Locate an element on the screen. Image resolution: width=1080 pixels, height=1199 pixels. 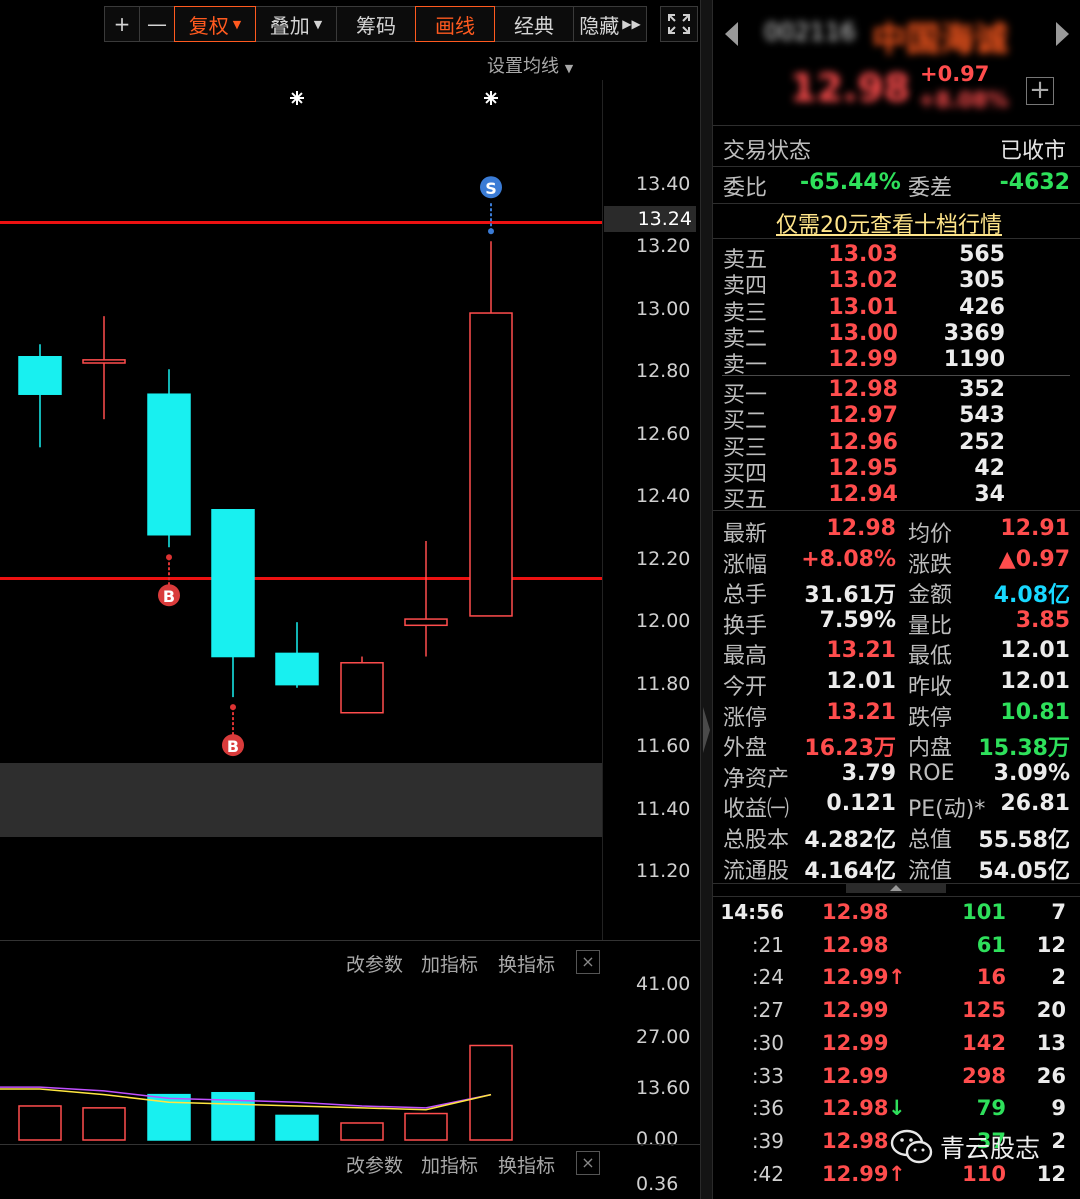
stat-value: 12.91 is located at coordinates (1035, 528).